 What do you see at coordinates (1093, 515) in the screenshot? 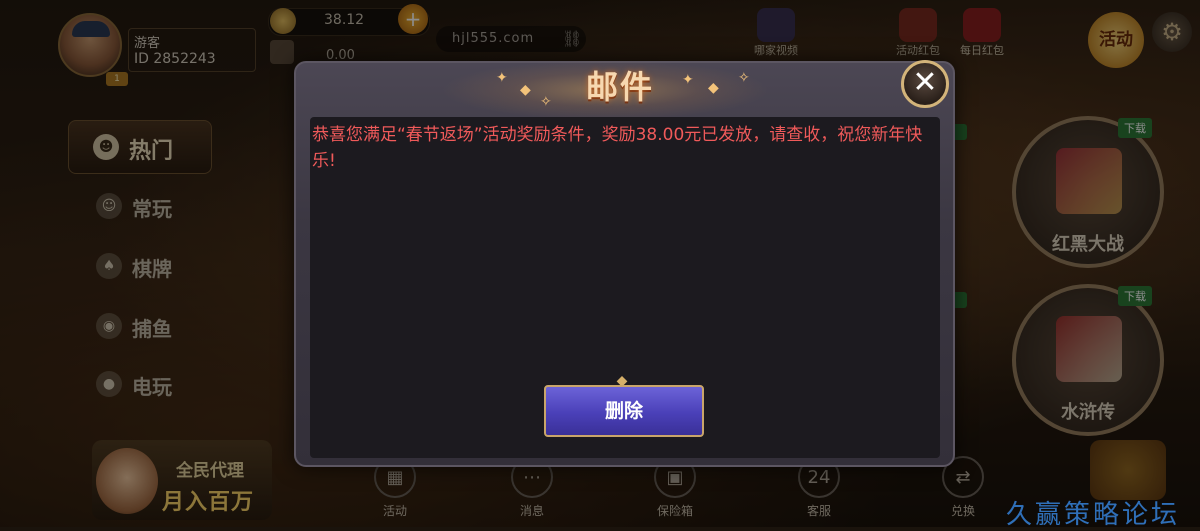
I see `watermark: 久赢策略论坛` at bounding box center [1093, 515].